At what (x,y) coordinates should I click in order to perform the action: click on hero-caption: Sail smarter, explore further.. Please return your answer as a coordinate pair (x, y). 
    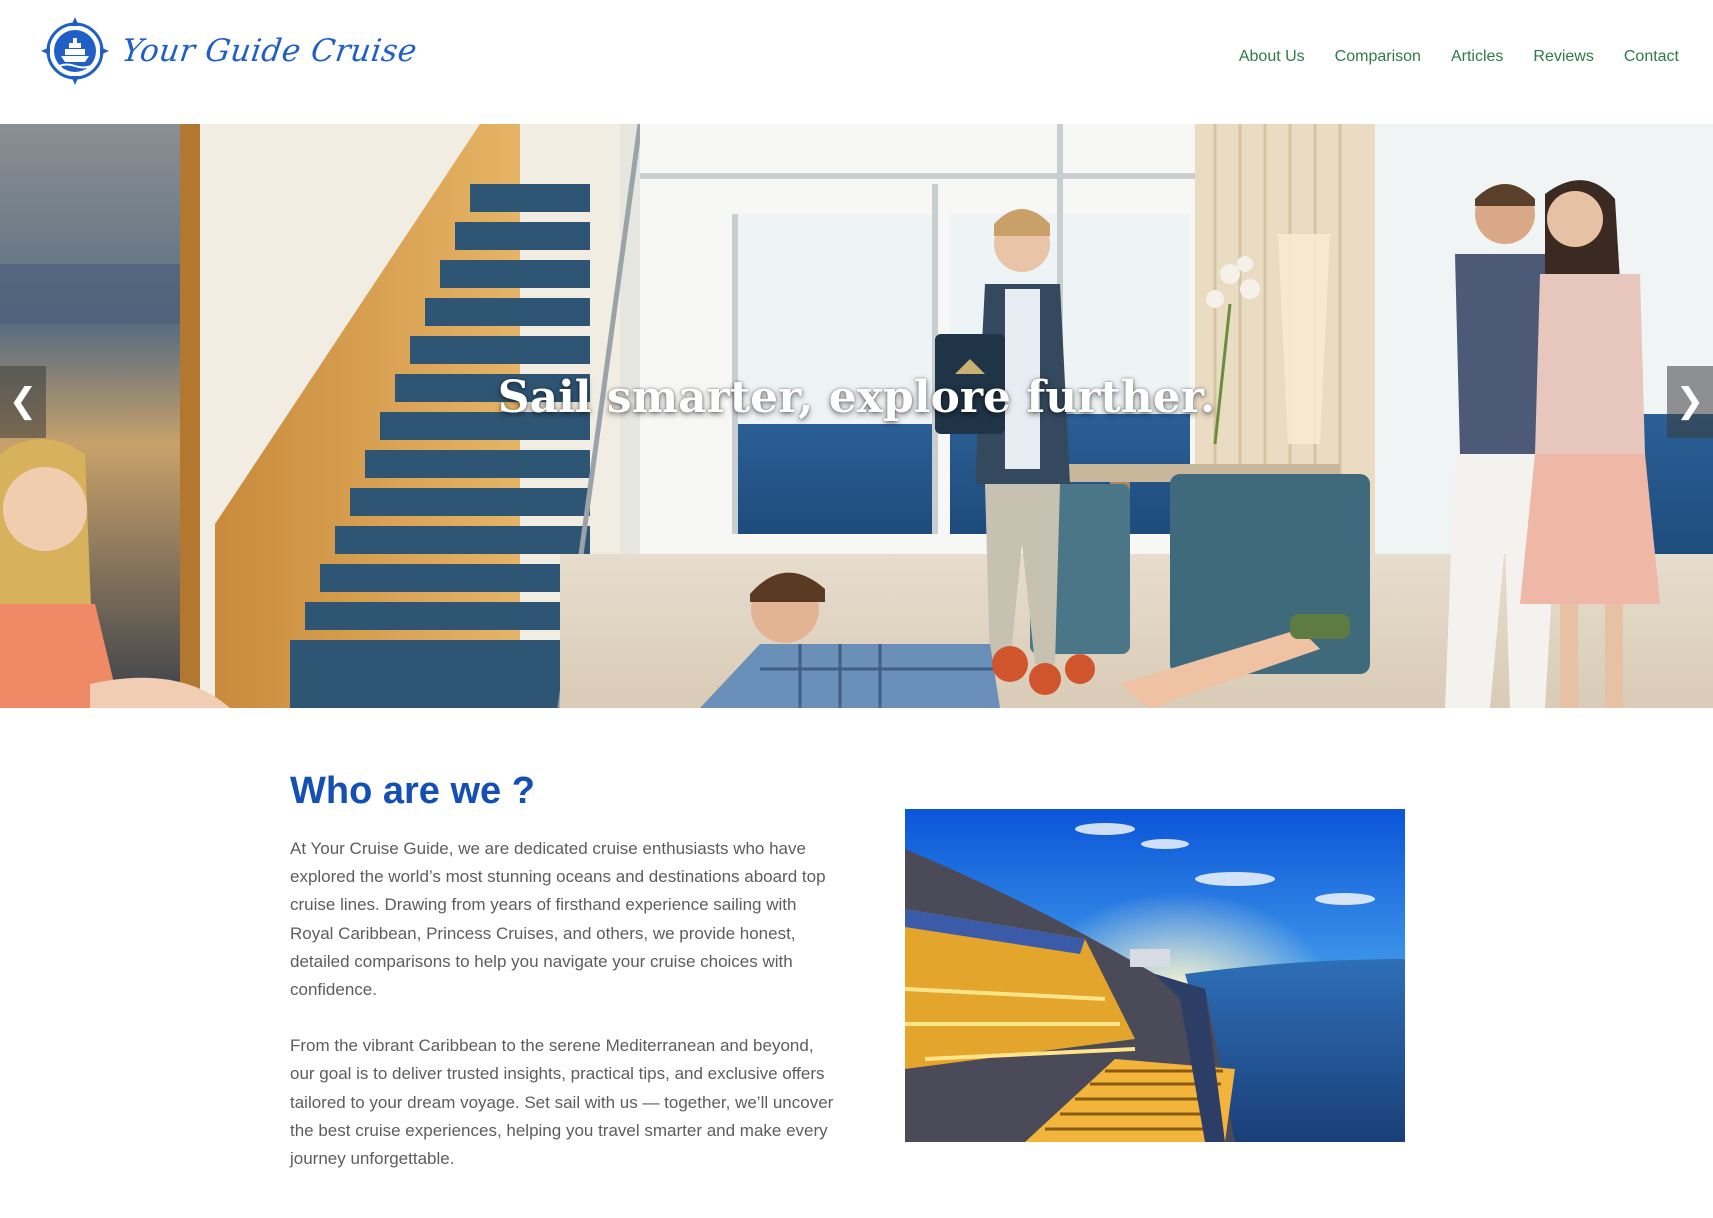
    Looking at the image, I should click on (856, 397).